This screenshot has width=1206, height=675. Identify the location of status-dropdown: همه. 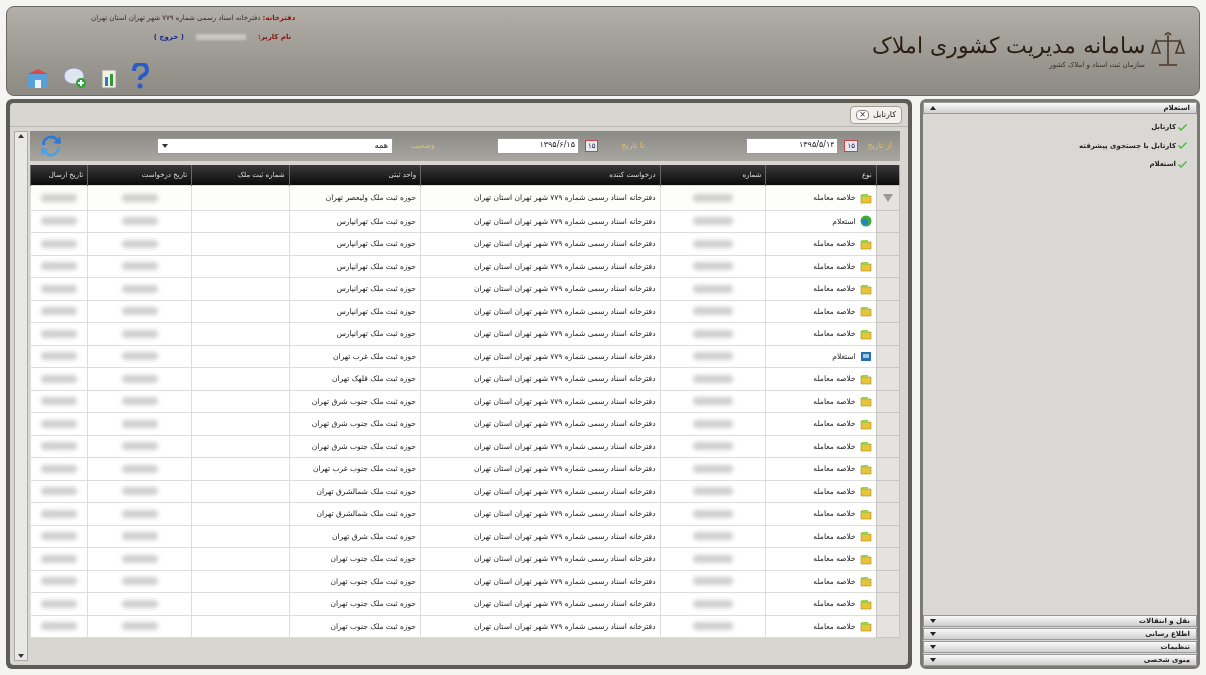
(274, 146).